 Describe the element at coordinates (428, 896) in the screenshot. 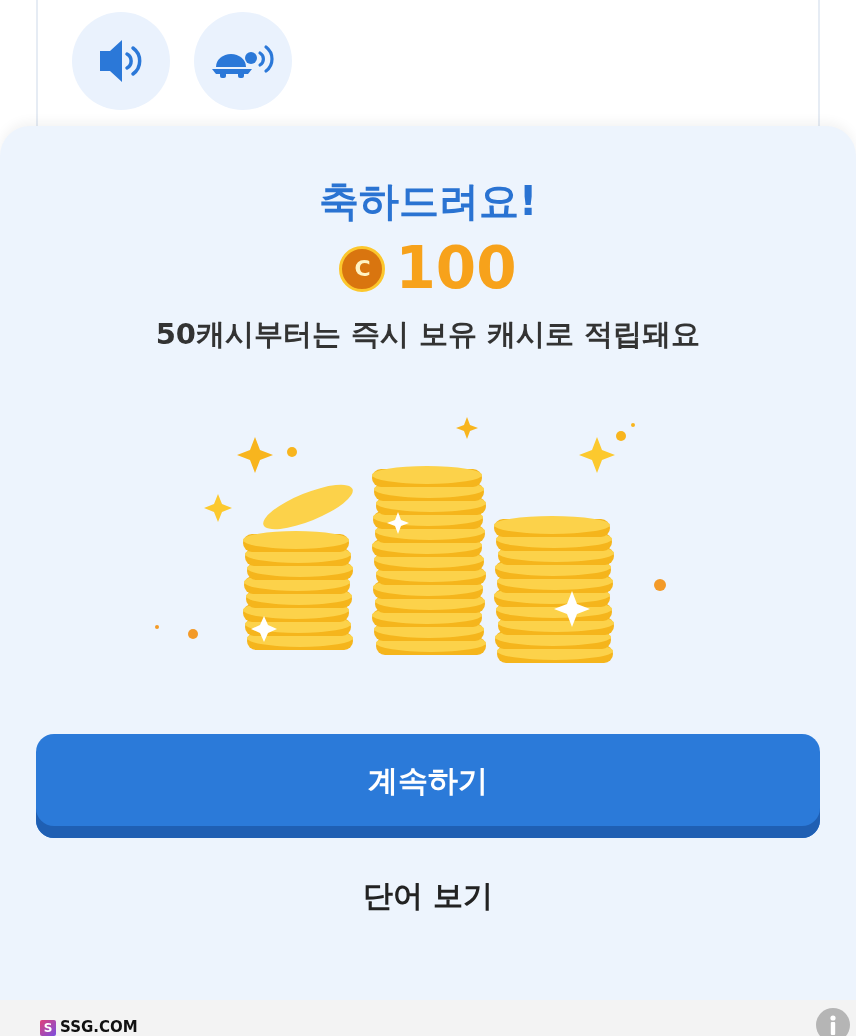

I see `view-words-button: 단어 보기` at that location.